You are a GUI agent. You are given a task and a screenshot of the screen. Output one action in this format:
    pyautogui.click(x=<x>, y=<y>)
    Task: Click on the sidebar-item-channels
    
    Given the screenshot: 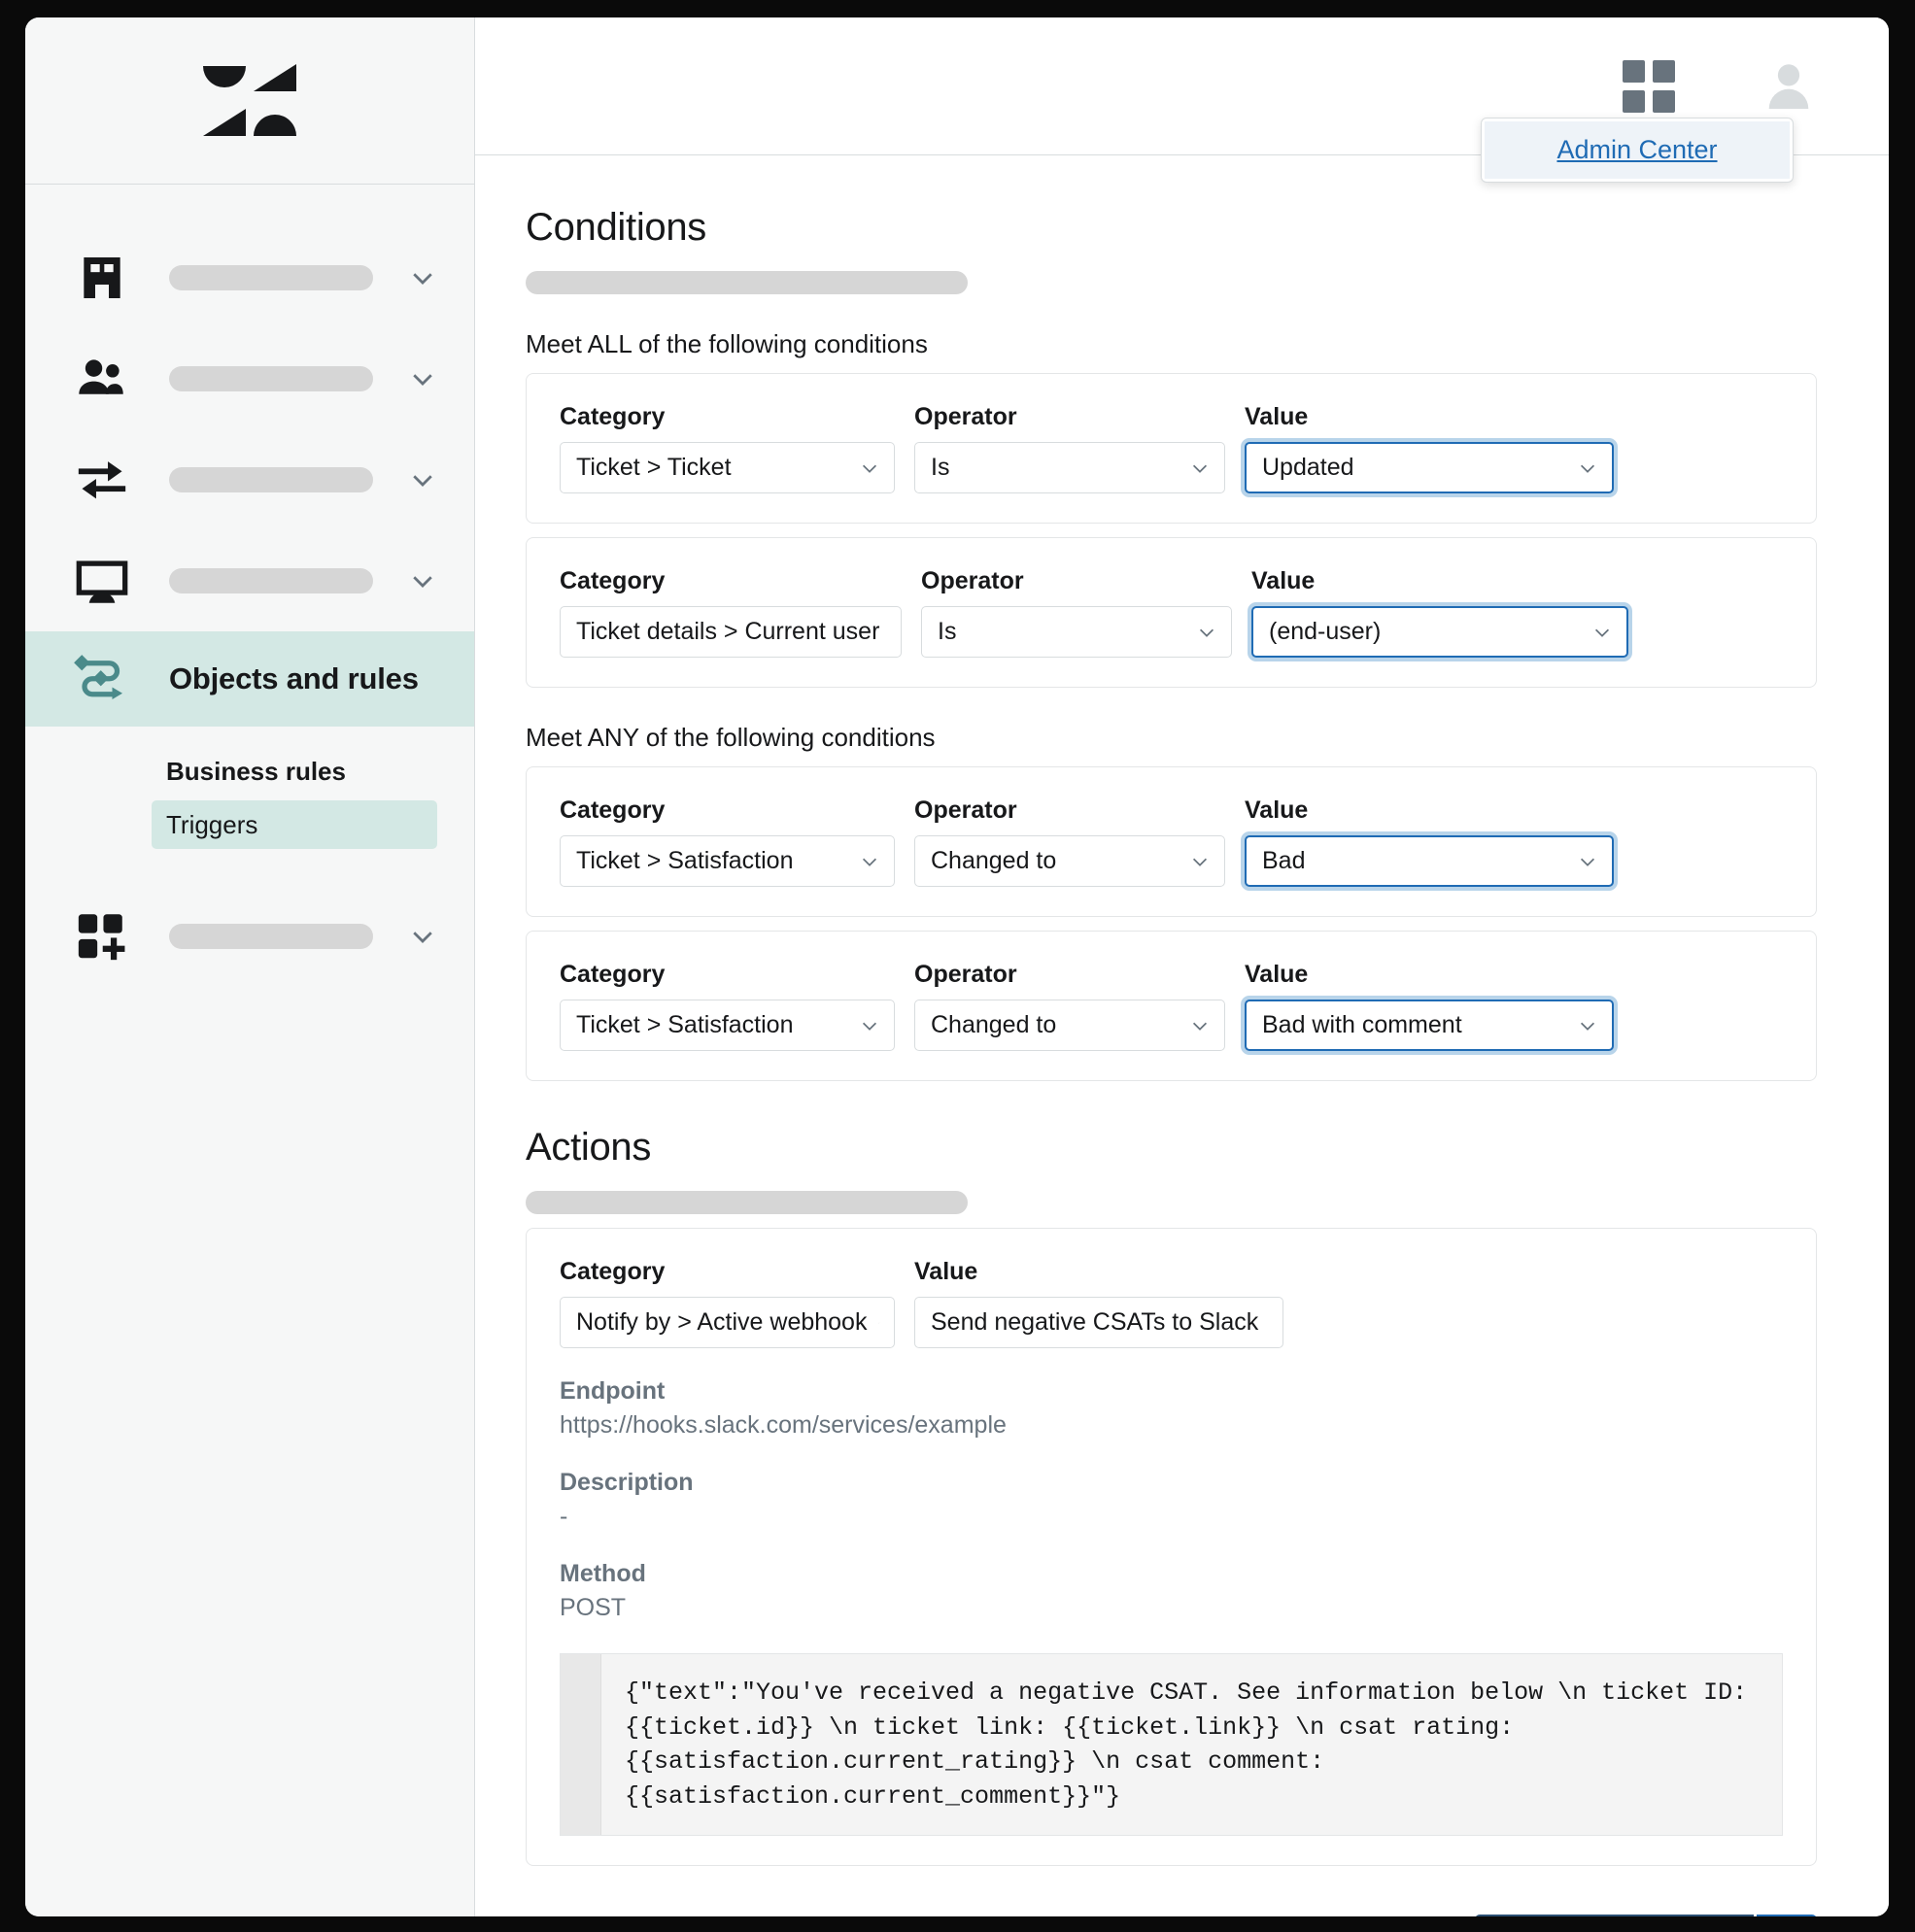 What is the action you would take?
    pyautogui.click(x=250, y=479)
    